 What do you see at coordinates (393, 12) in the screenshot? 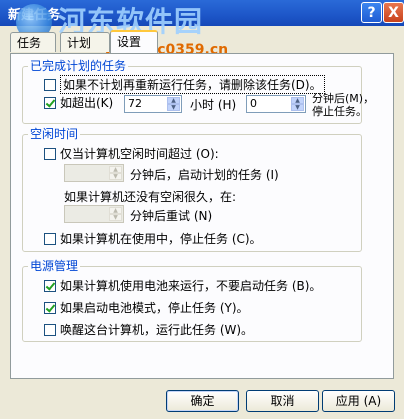
I see `close-button: X` at bounding box center [393, 12].